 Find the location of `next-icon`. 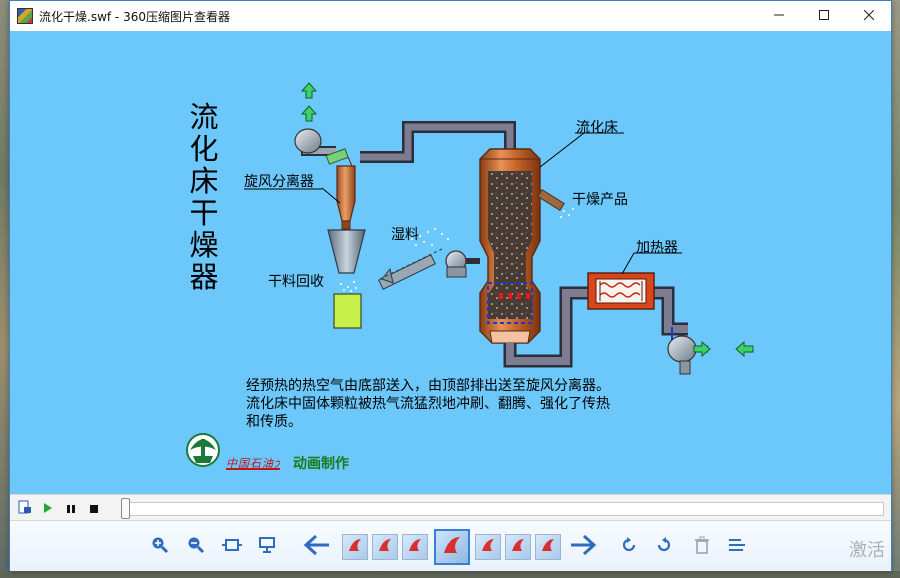

next-icon is located at coordinates (583, 547).